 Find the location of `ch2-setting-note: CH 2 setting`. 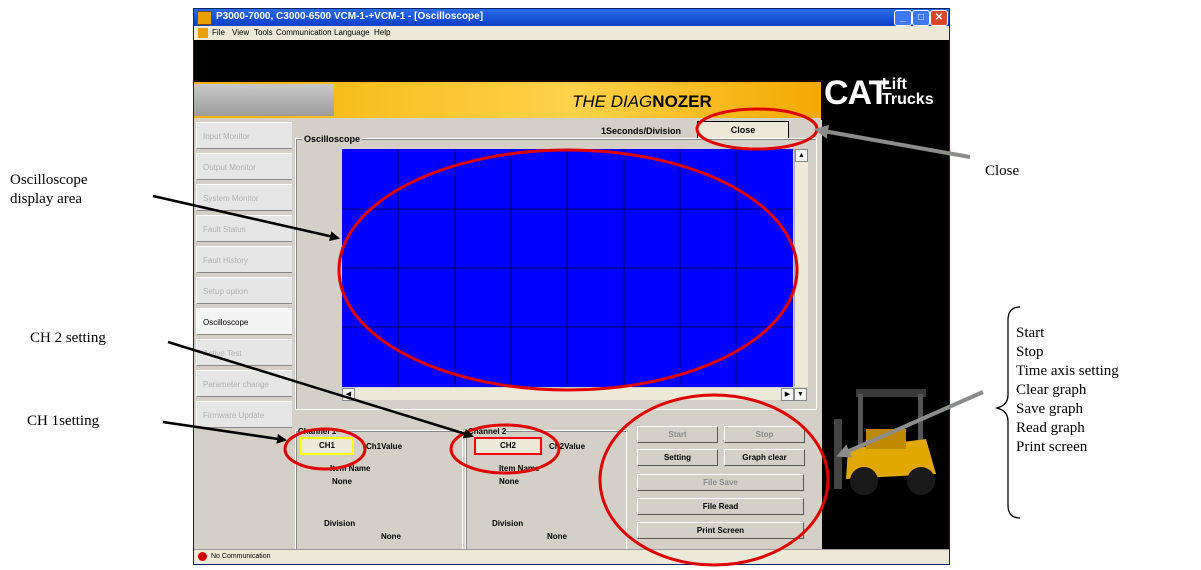

ch2-setting-note: CH 2 setting is located at coordinates (68, 338).